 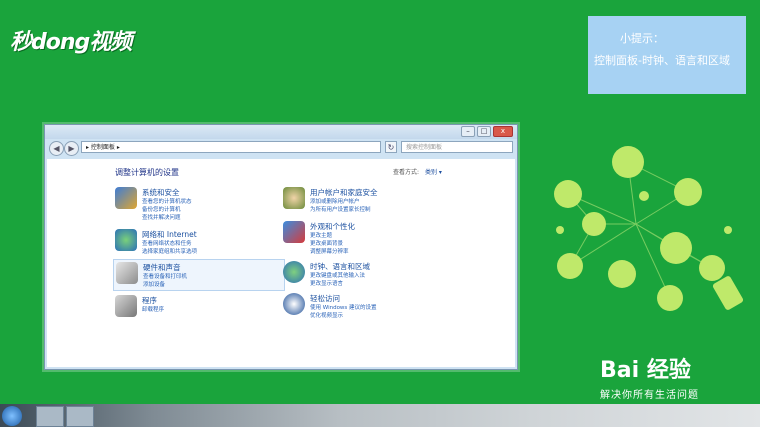 What do you see at coordinates (126, 198) in the screenshot?
I see `shield-icon` at bounding box center [126, 198].